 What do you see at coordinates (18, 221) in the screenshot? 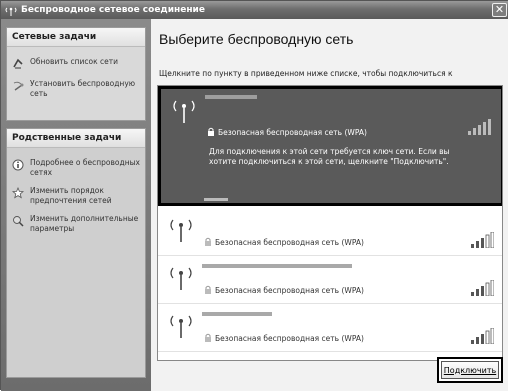
I see `settings-icon` at bounding box center [18, 221].